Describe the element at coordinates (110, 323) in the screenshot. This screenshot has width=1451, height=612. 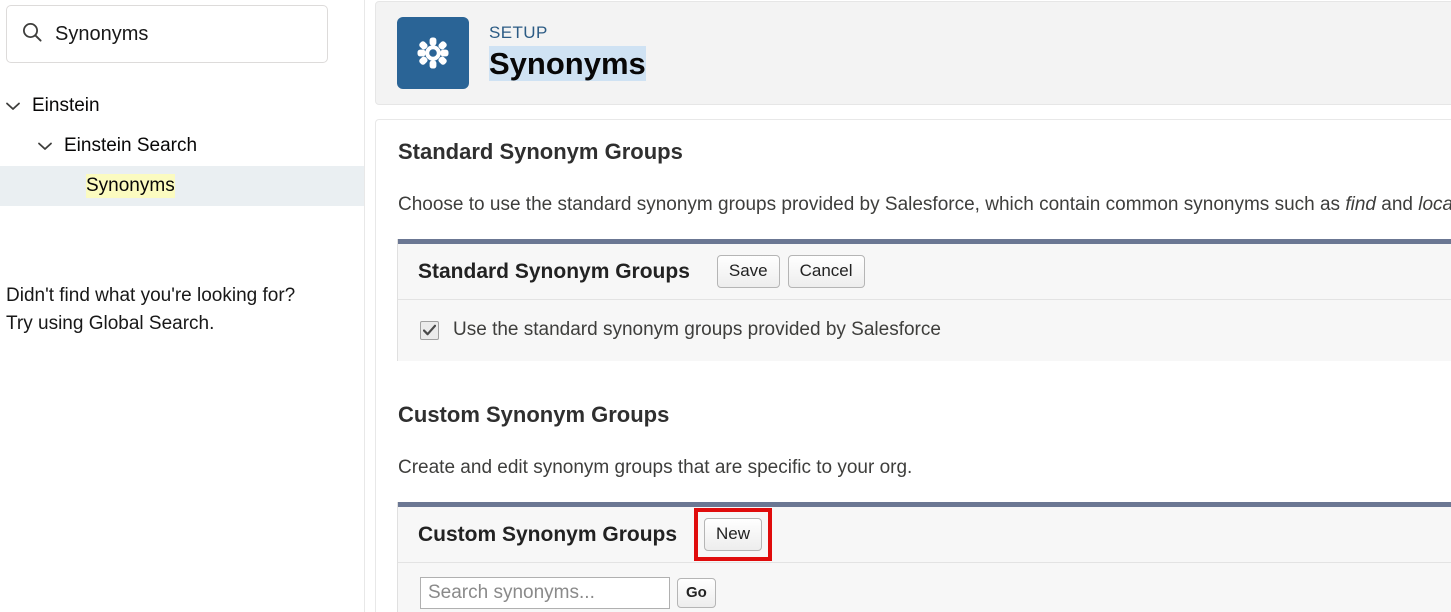
I see `sidebar-help-note-line2: Try using Global Search.` at that location.